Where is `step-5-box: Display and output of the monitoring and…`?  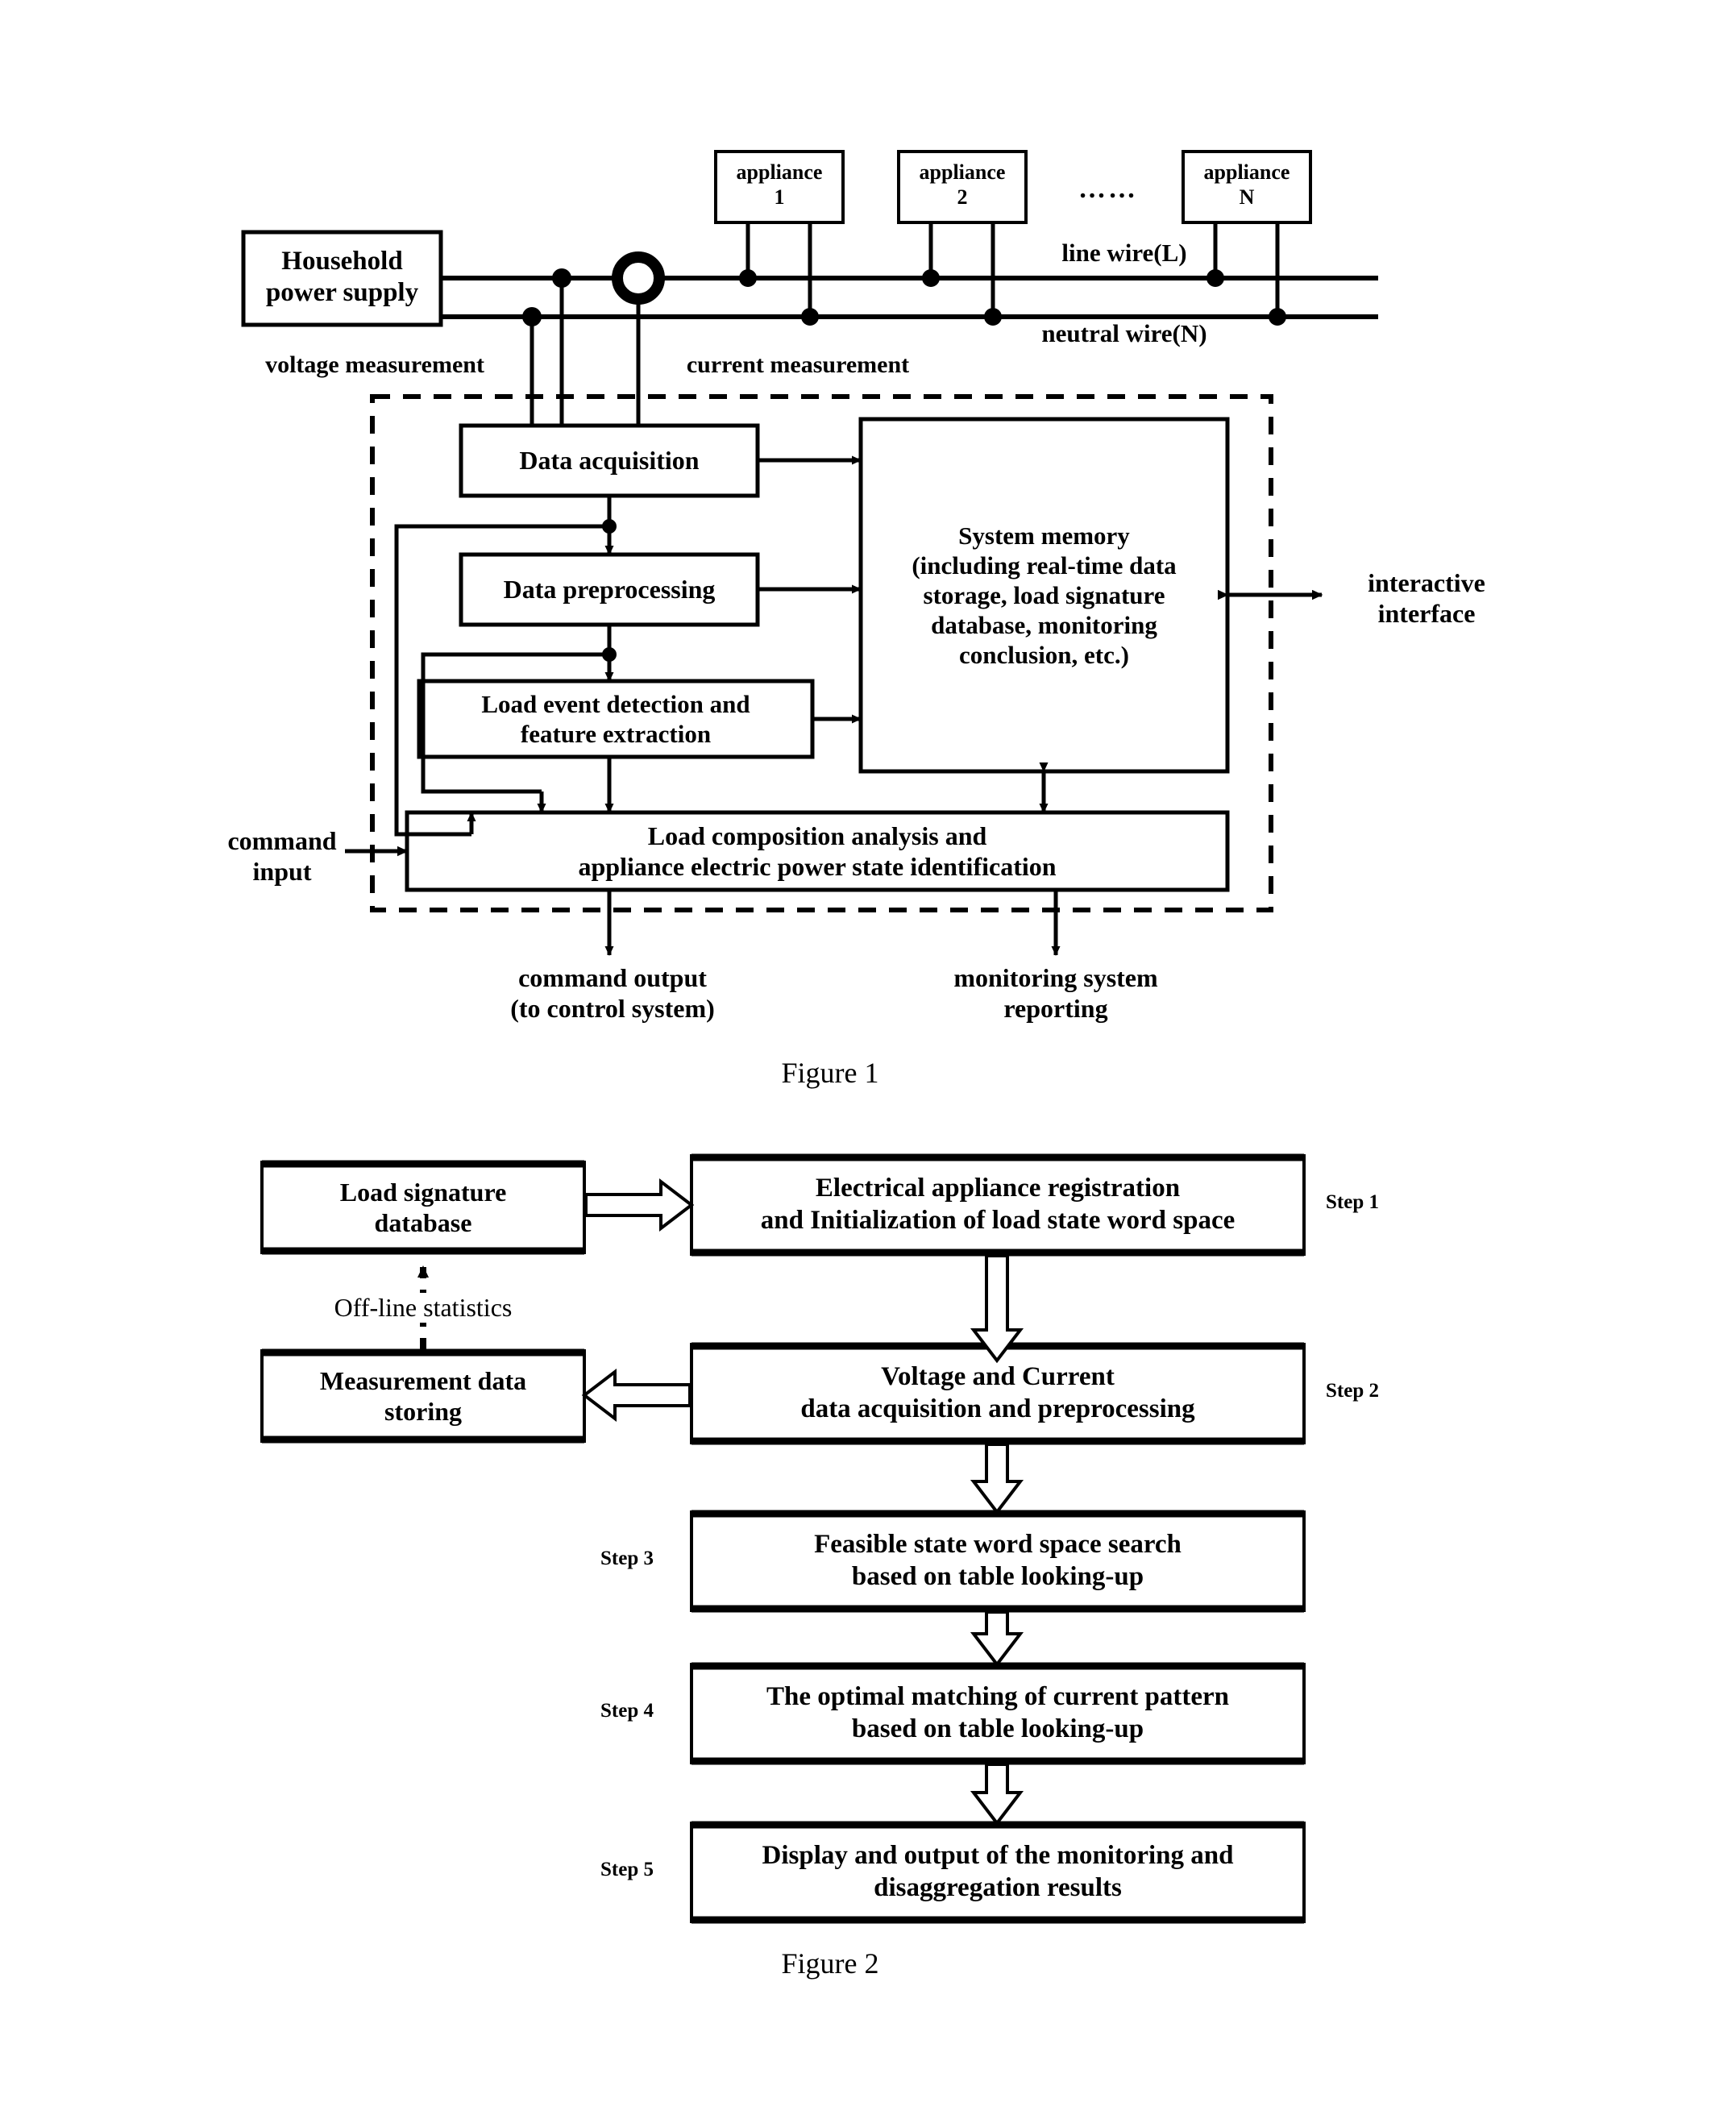
step-5-box: Display and output of the monitoring and… is located at coordinates (998, 1871).